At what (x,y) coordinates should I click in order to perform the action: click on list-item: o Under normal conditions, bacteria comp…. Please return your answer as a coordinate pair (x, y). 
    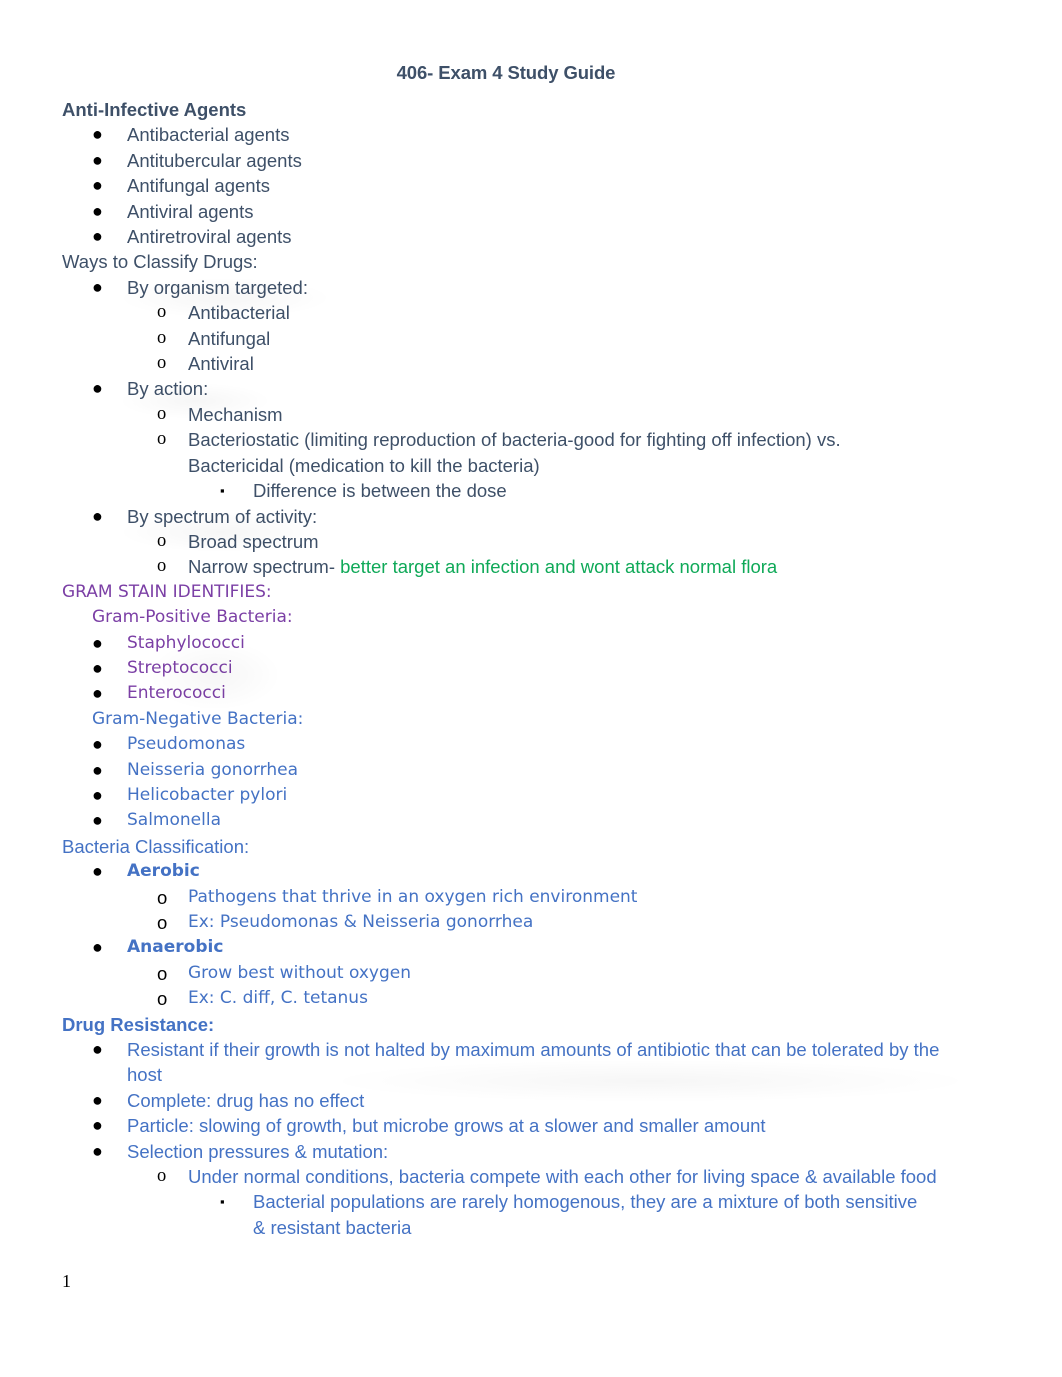
    Looking at the image, I should click on (578, 1176).